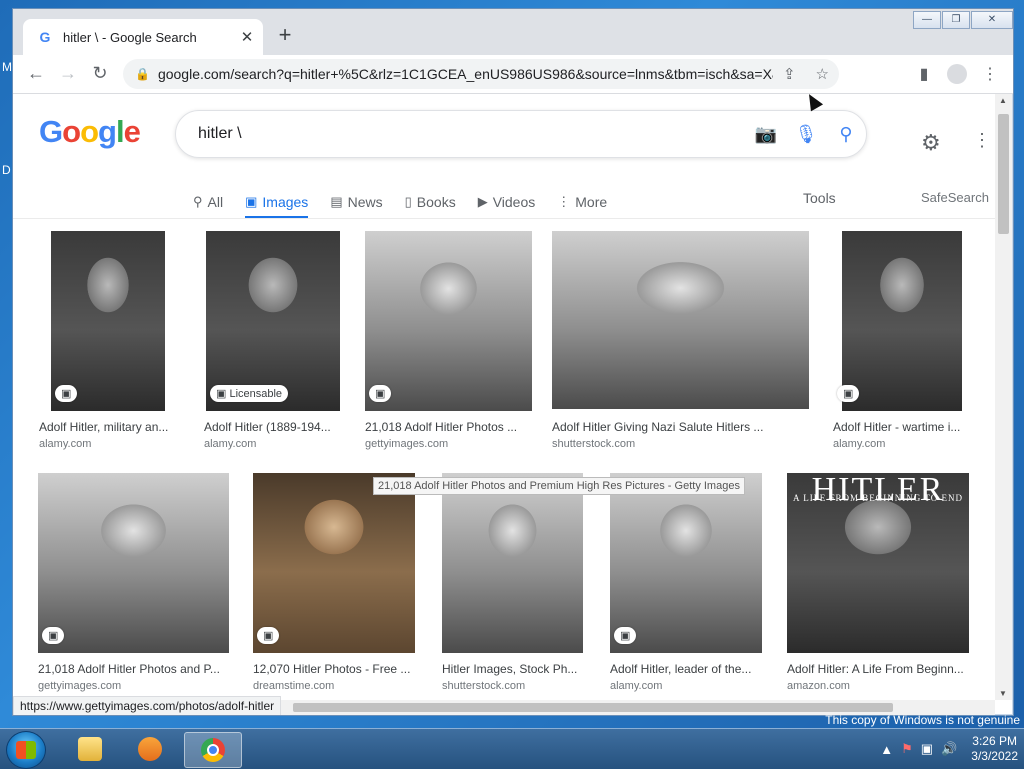 This screenshot has width=1024, height=769. Describe the element at coordinates (822, 74) in the screenshot. I see `bookmark-star-icon: ☆` at that location.